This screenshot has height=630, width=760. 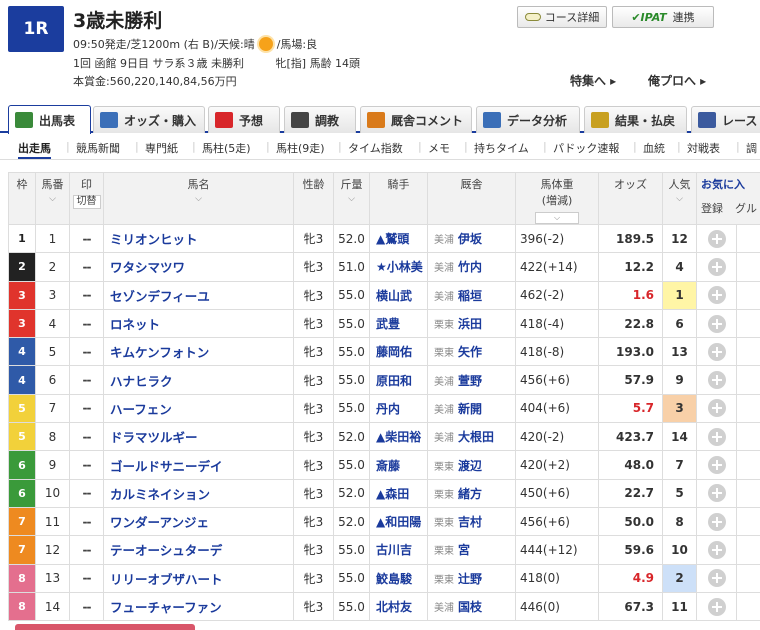 What do you see at coordinates (198, 352) in the screenshot?
I see `horse-name-link: キムケンフォトン` at bounding box center [198, 352].